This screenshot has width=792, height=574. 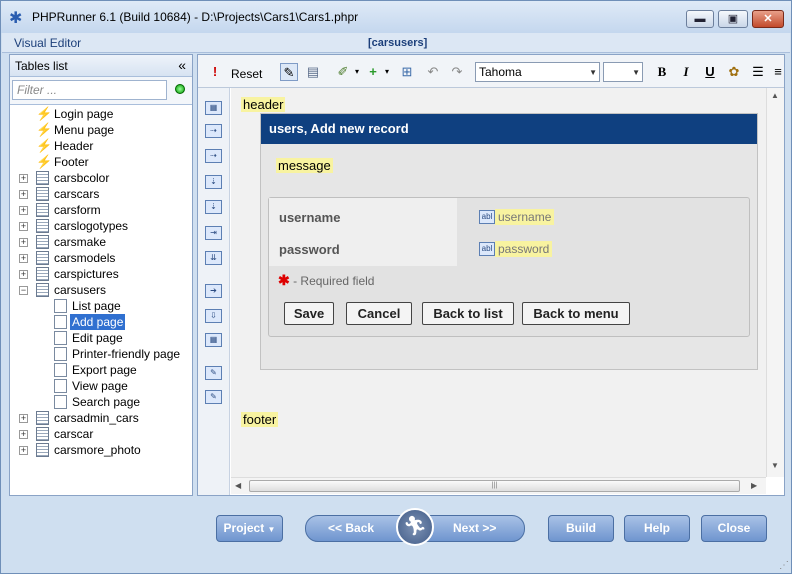 I want to click on tree-item: + carsmodels, so click(x=101, y=258).